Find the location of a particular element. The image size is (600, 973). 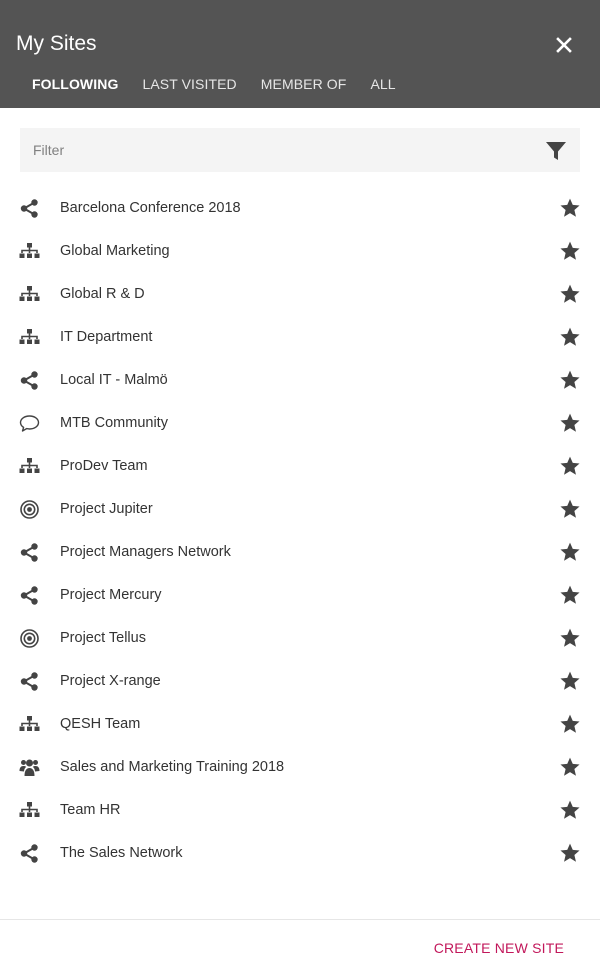

close-button is located at coordinates (564, 45).